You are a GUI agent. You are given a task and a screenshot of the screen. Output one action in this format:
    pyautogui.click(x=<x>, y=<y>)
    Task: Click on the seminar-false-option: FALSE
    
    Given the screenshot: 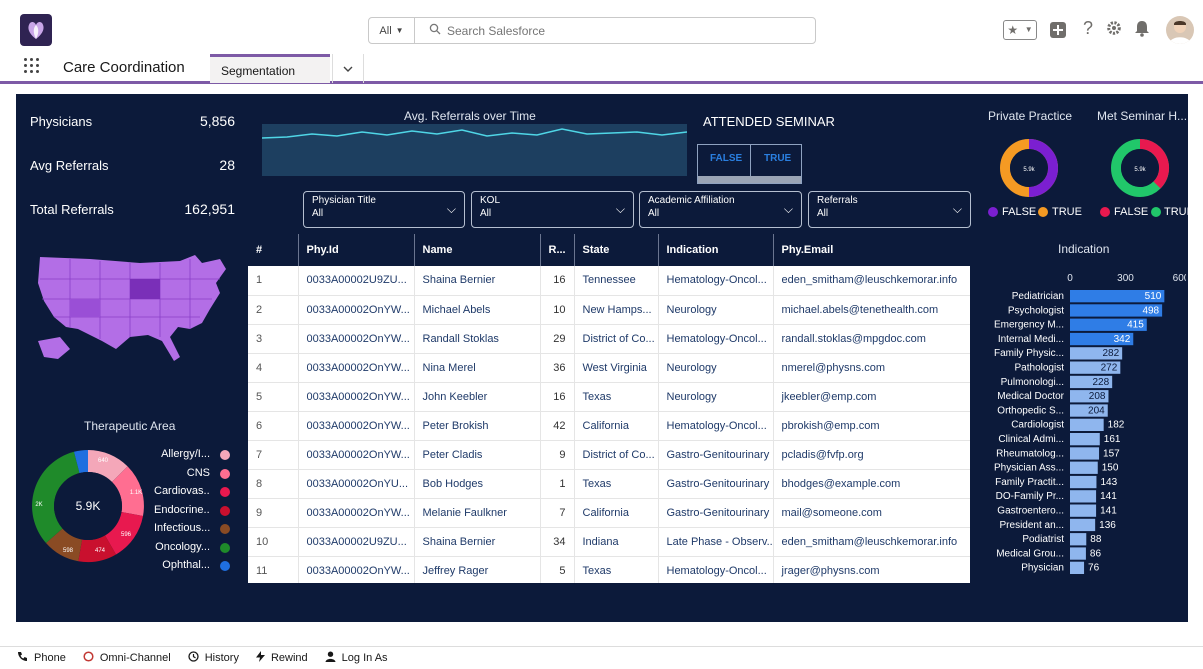 What is the action you would take?
    pyautogui.click(x=726, y=158)
    